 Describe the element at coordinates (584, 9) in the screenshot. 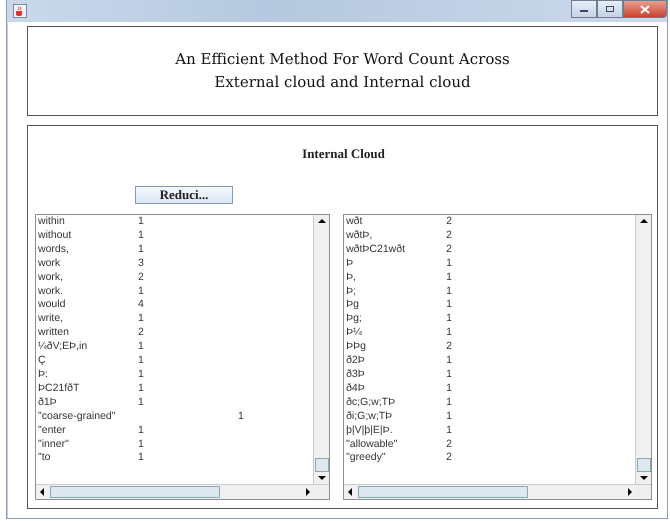

I see `minimize-button` at that location.